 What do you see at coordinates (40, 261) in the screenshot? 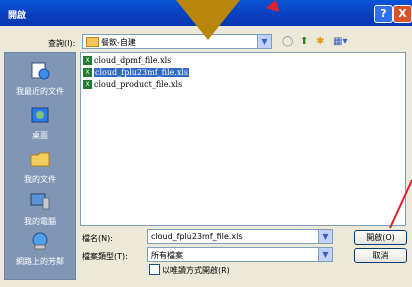
I see `place-label: 網路上的芳鄰` at bounding box center [40, 261].